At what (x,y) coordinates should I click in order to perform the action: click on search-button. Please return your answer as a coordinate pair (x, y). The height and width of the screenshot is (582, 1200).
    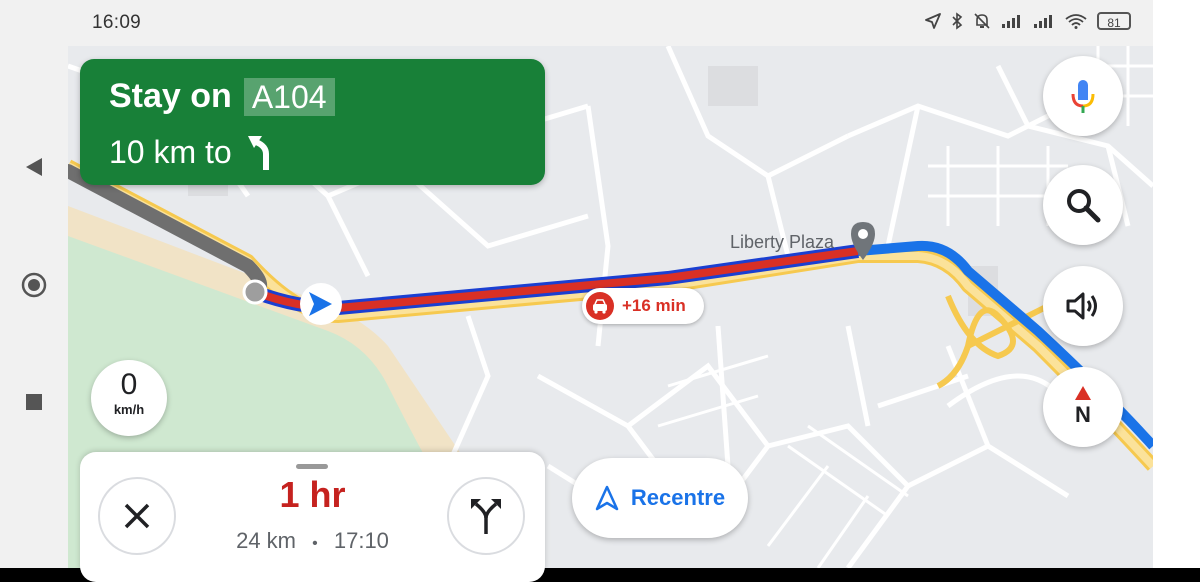
    Looking at the image, I should click on (1083, 205).